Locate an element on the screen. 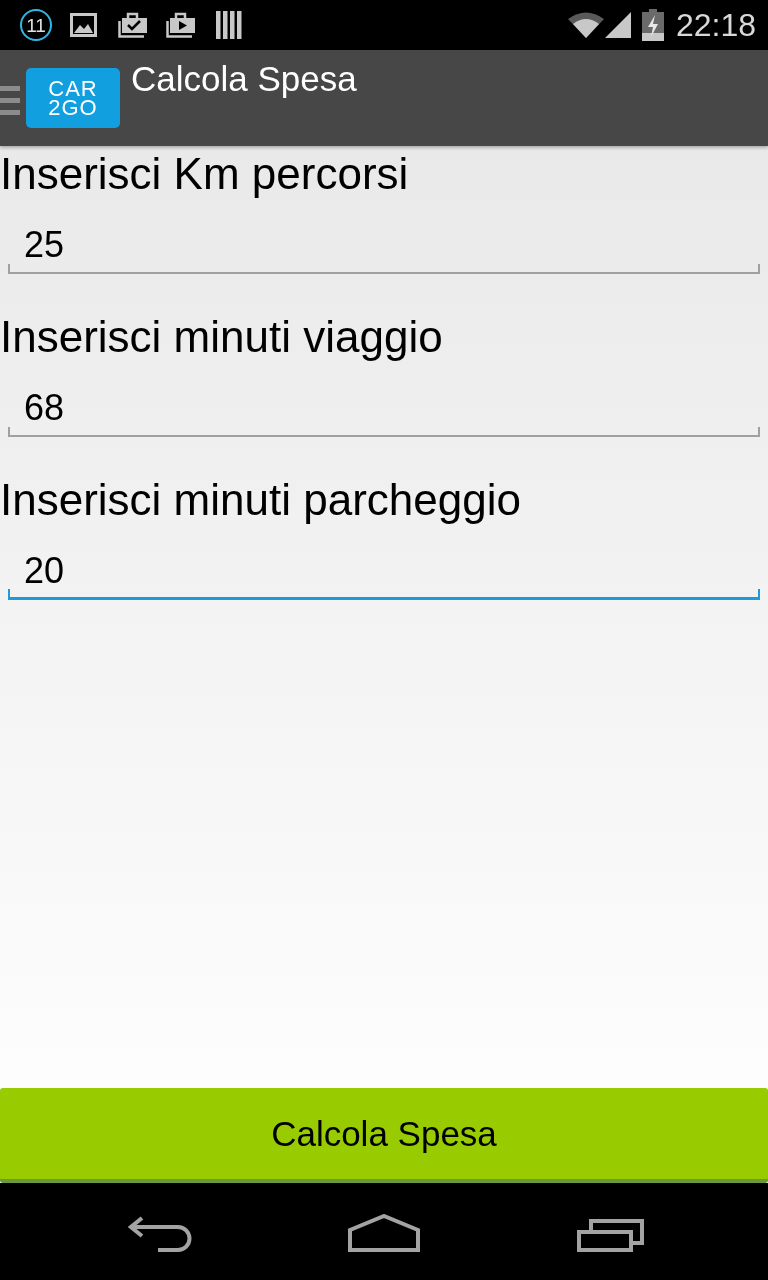 Image resolution: width=768 pixels, height=1280 pixels. screen-title: Calcola Spesa is located at coordinates (244, 78).